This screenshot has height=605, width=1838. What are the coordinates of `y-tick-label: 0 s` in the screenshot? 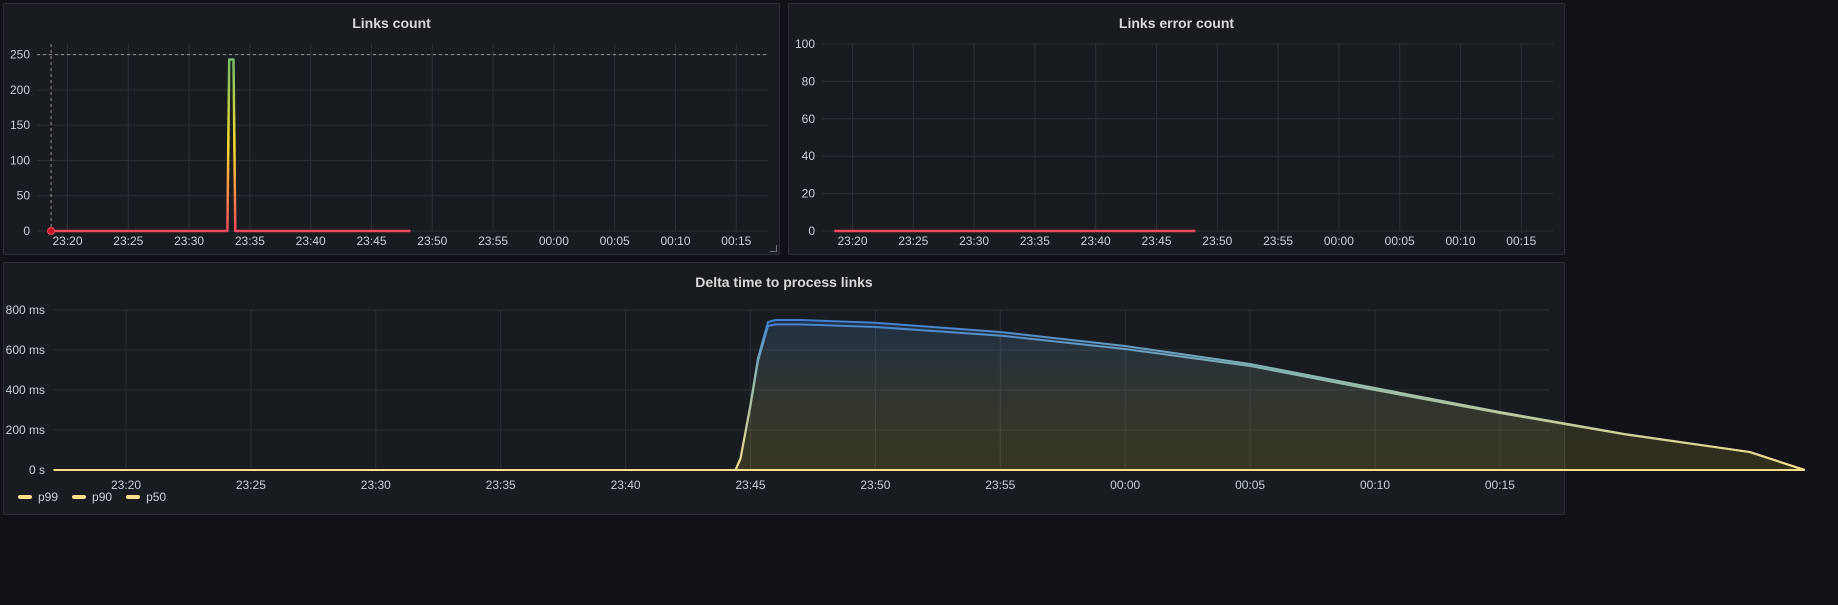 It's located at (37, 470).